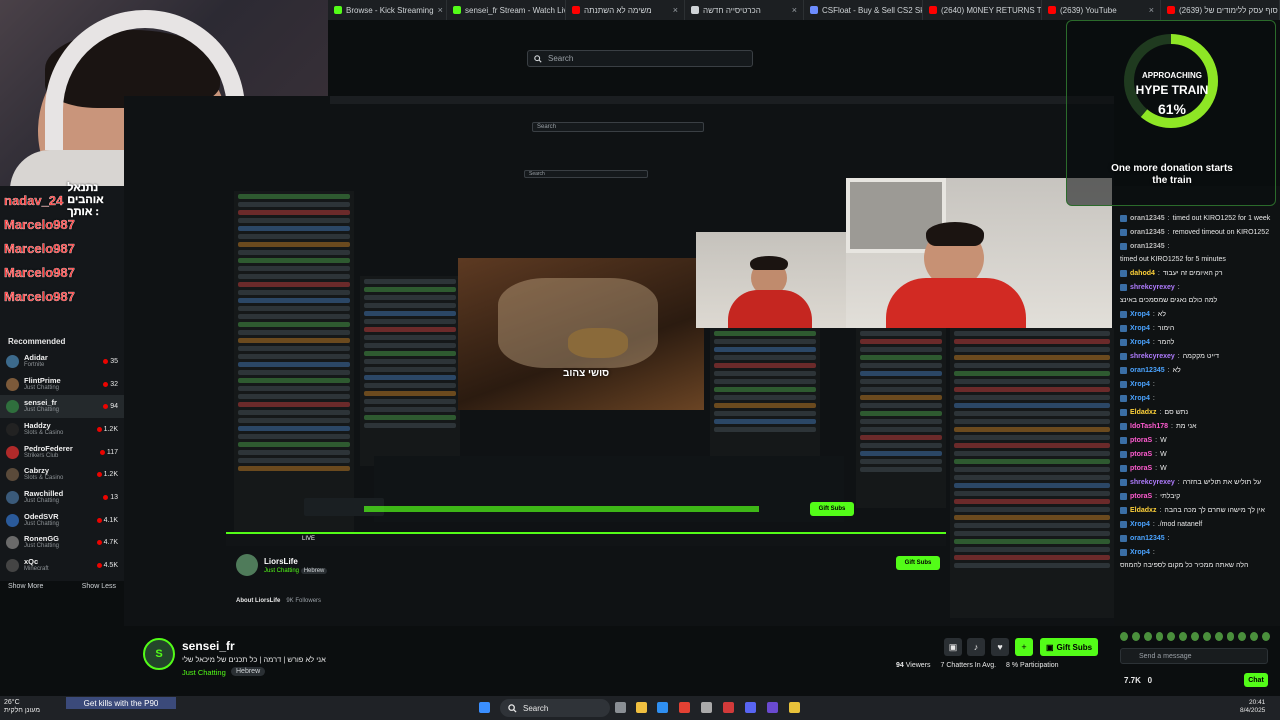 The image size is (1280, 720). Describe the element at coordinates (1142, 273) in the screenshot. I see `chat-username: dahod4` at that location.